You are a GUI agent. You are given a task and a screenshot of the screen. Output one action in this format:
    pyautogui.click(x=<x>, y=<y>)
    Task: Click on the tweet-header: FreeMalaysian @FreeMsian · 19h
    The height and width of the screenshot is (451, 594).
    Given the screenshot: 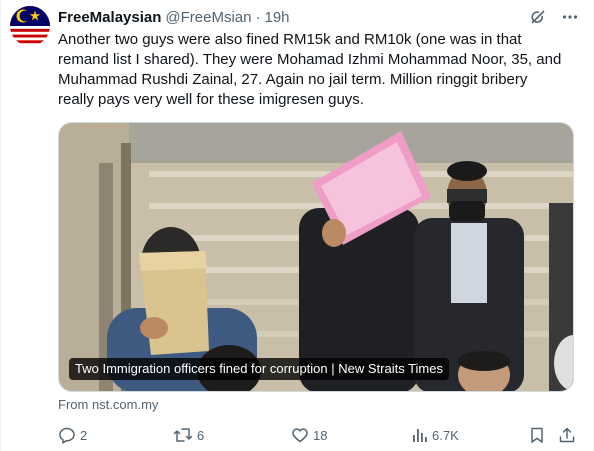 What is the action you would take?
    pyautogui.click(x=318, y=17)
    